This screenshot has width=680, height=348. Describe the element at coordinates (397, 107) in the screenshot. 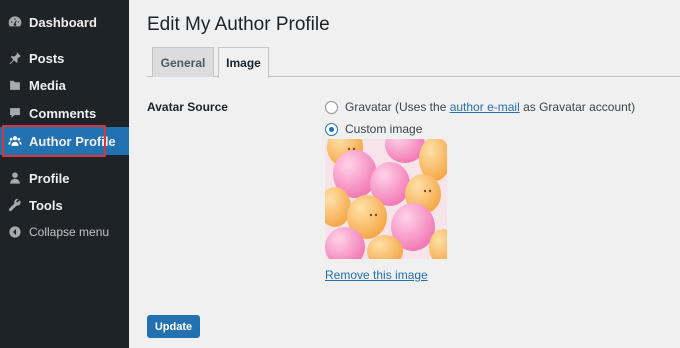

I see `gravatar-text-prefix: Gravatar (Uses the` at that location.